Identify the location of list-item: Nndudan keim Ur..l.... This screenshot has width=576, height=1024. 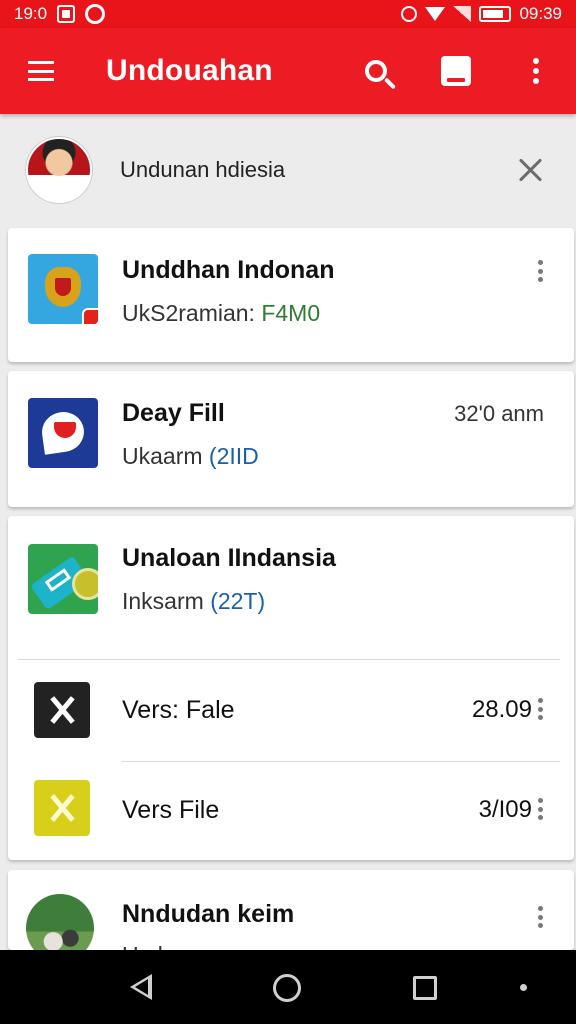
(291, 910).